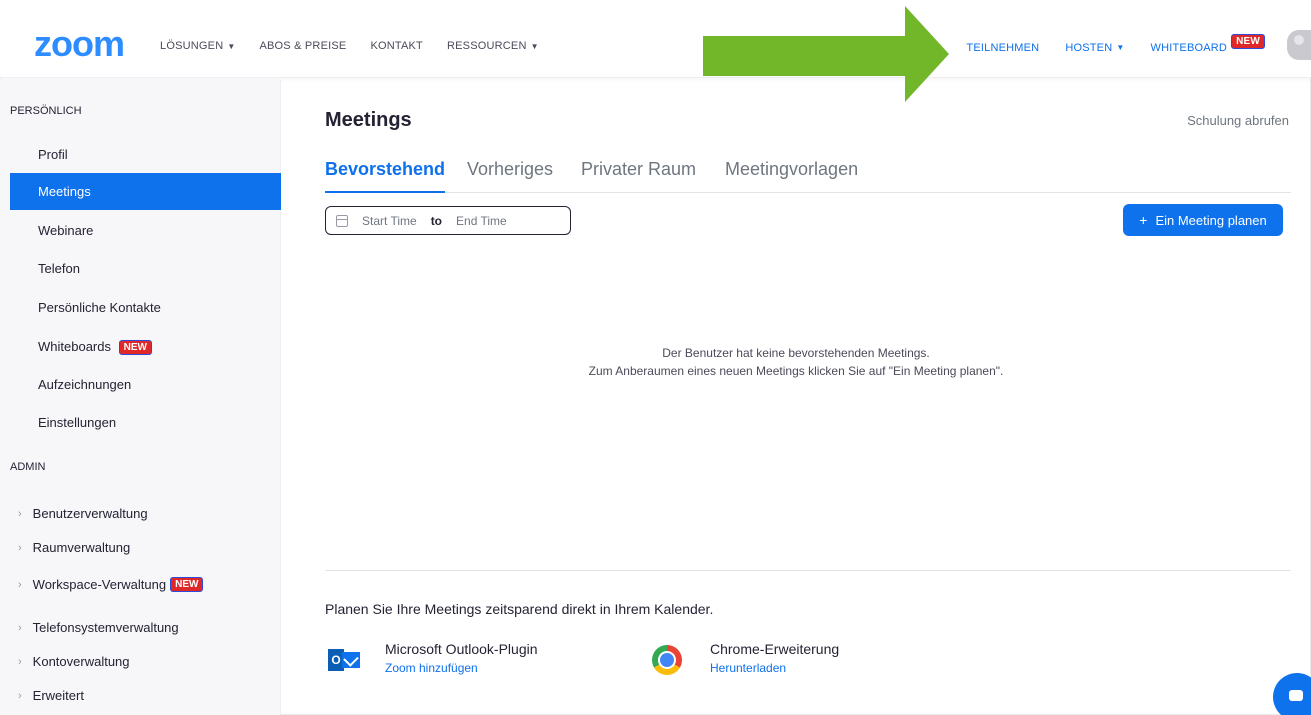 The image size is (1311, 715). Describe the element at coordinates (461, 668) in the screenshot. I see `add-zoom-link: Zoom hinzufügen` at that location.